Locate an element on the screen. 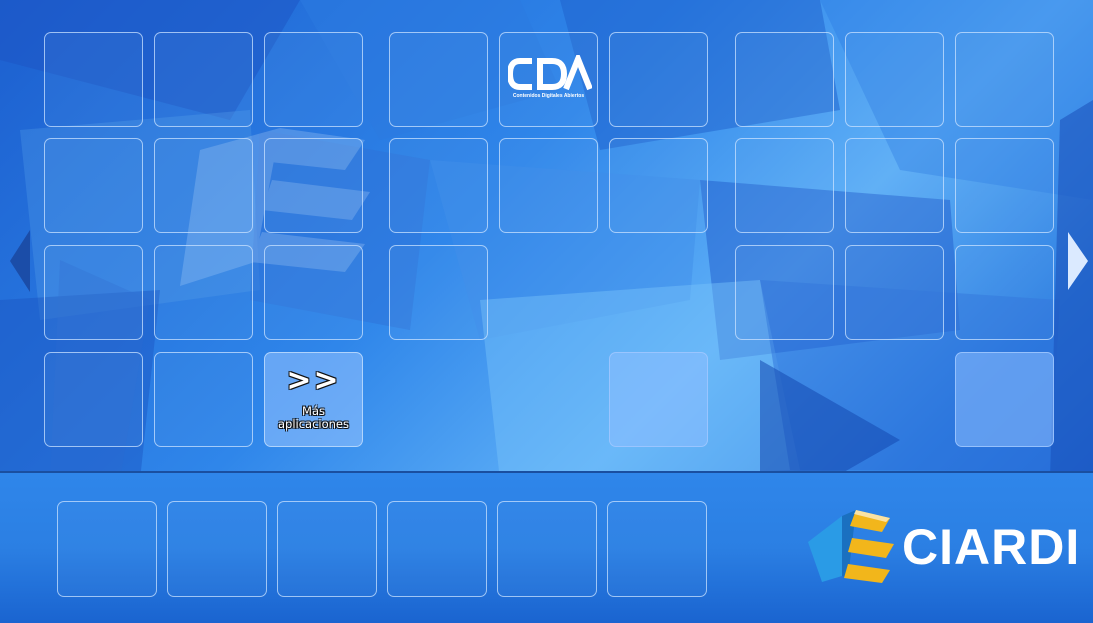 The image size is (1093, 623). app-slot-g1-r2-c1 is located at coordinates (93, 185).